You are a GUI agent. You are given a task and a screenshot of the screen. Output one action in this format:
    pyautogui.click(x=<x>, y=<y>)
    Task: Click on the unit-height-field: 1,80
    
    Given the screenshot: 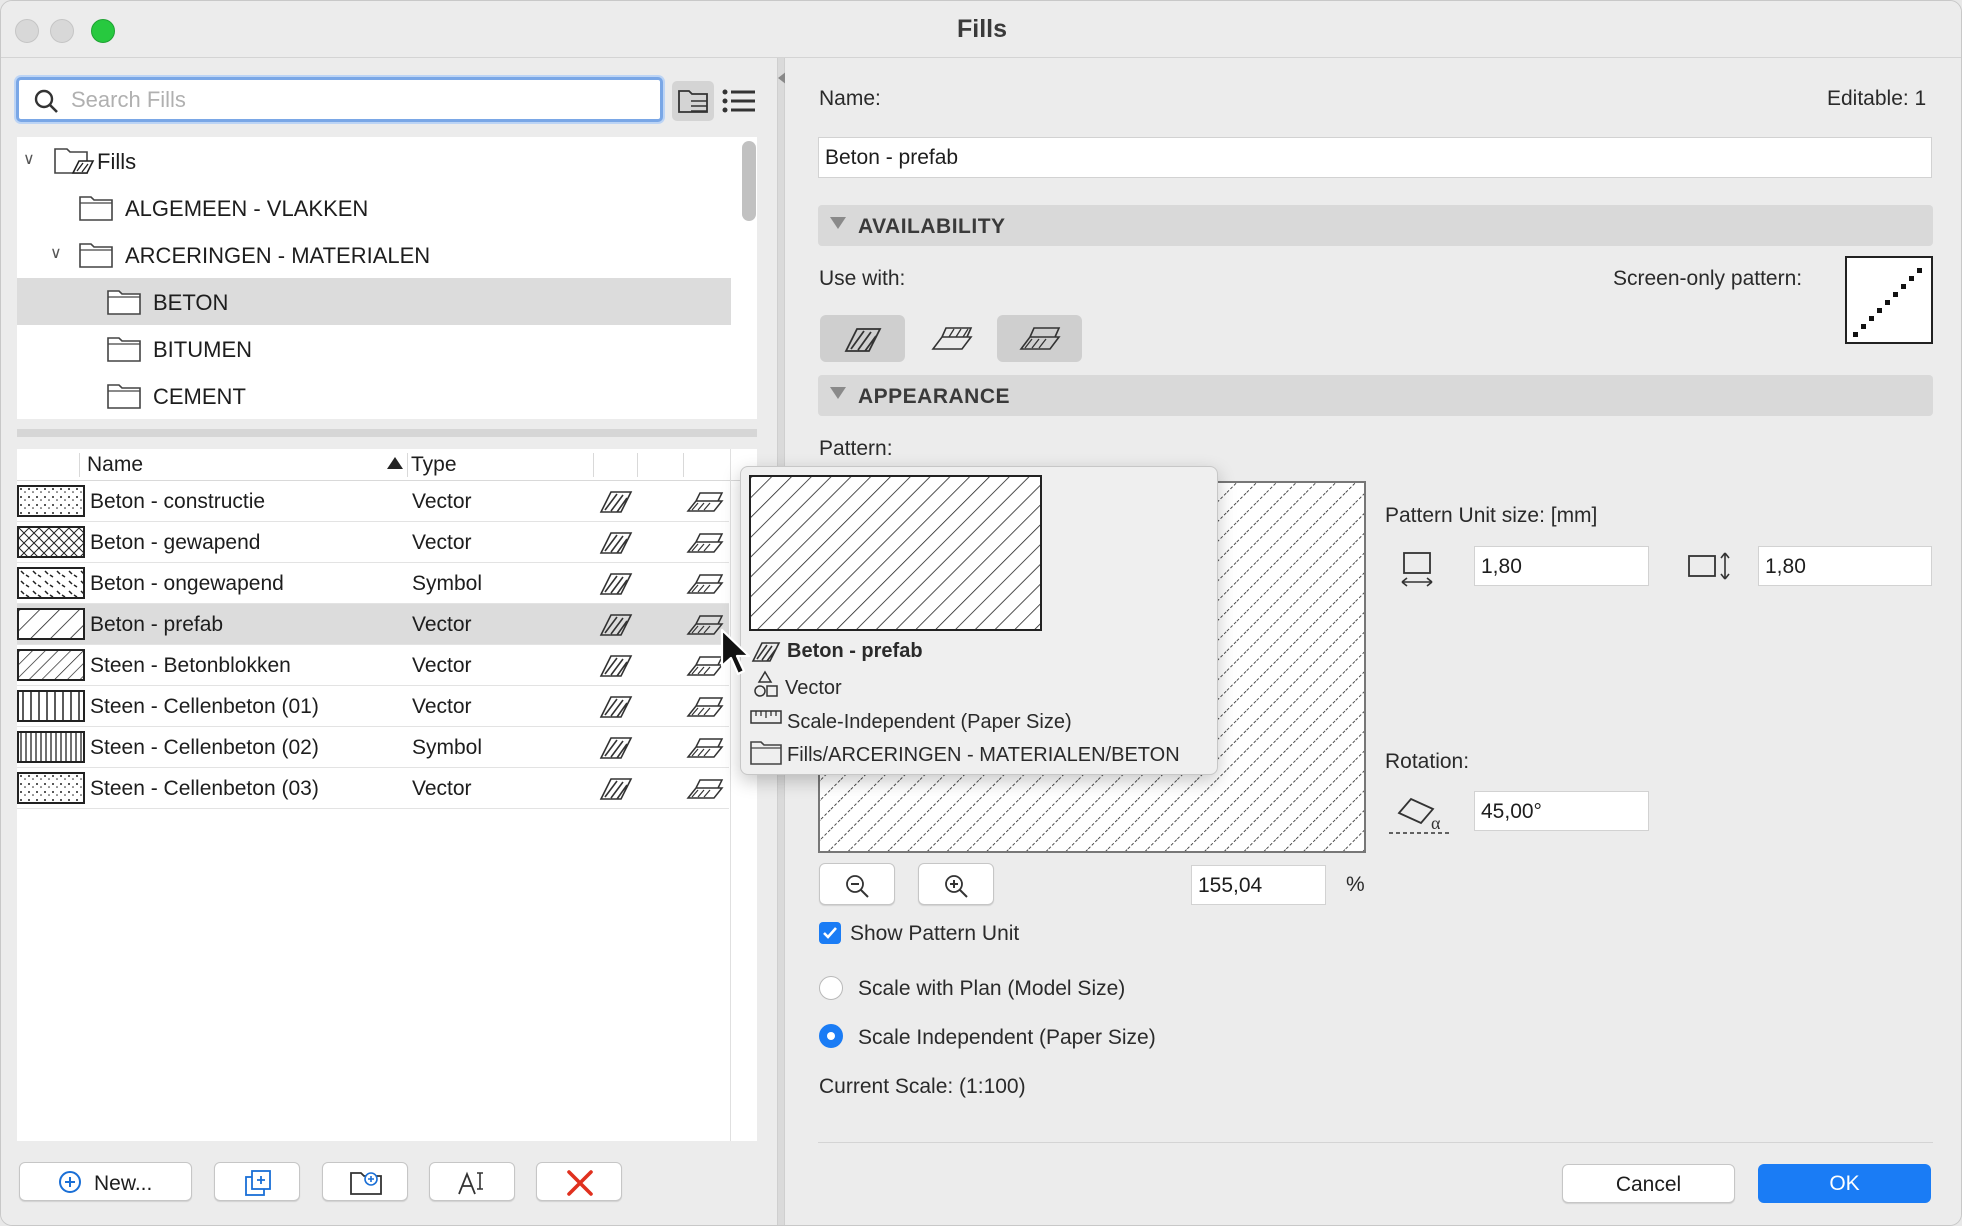 What is the action you would take?
    pyautogui.click(x=1845, y=566)
    